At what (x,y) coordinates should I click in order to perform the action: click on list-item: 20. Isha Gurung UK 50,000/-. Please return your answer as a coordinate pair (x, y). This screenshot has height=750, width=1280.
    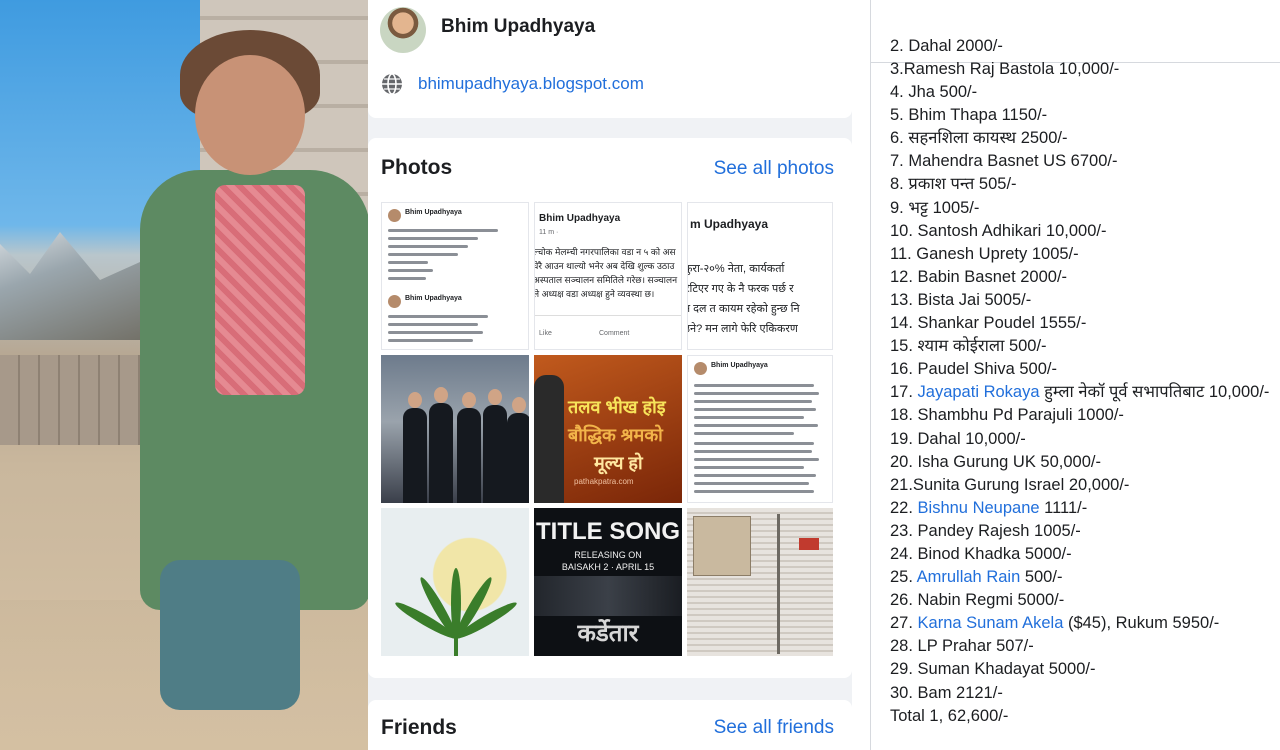
    Looking at the image, I should click on (995, 461).